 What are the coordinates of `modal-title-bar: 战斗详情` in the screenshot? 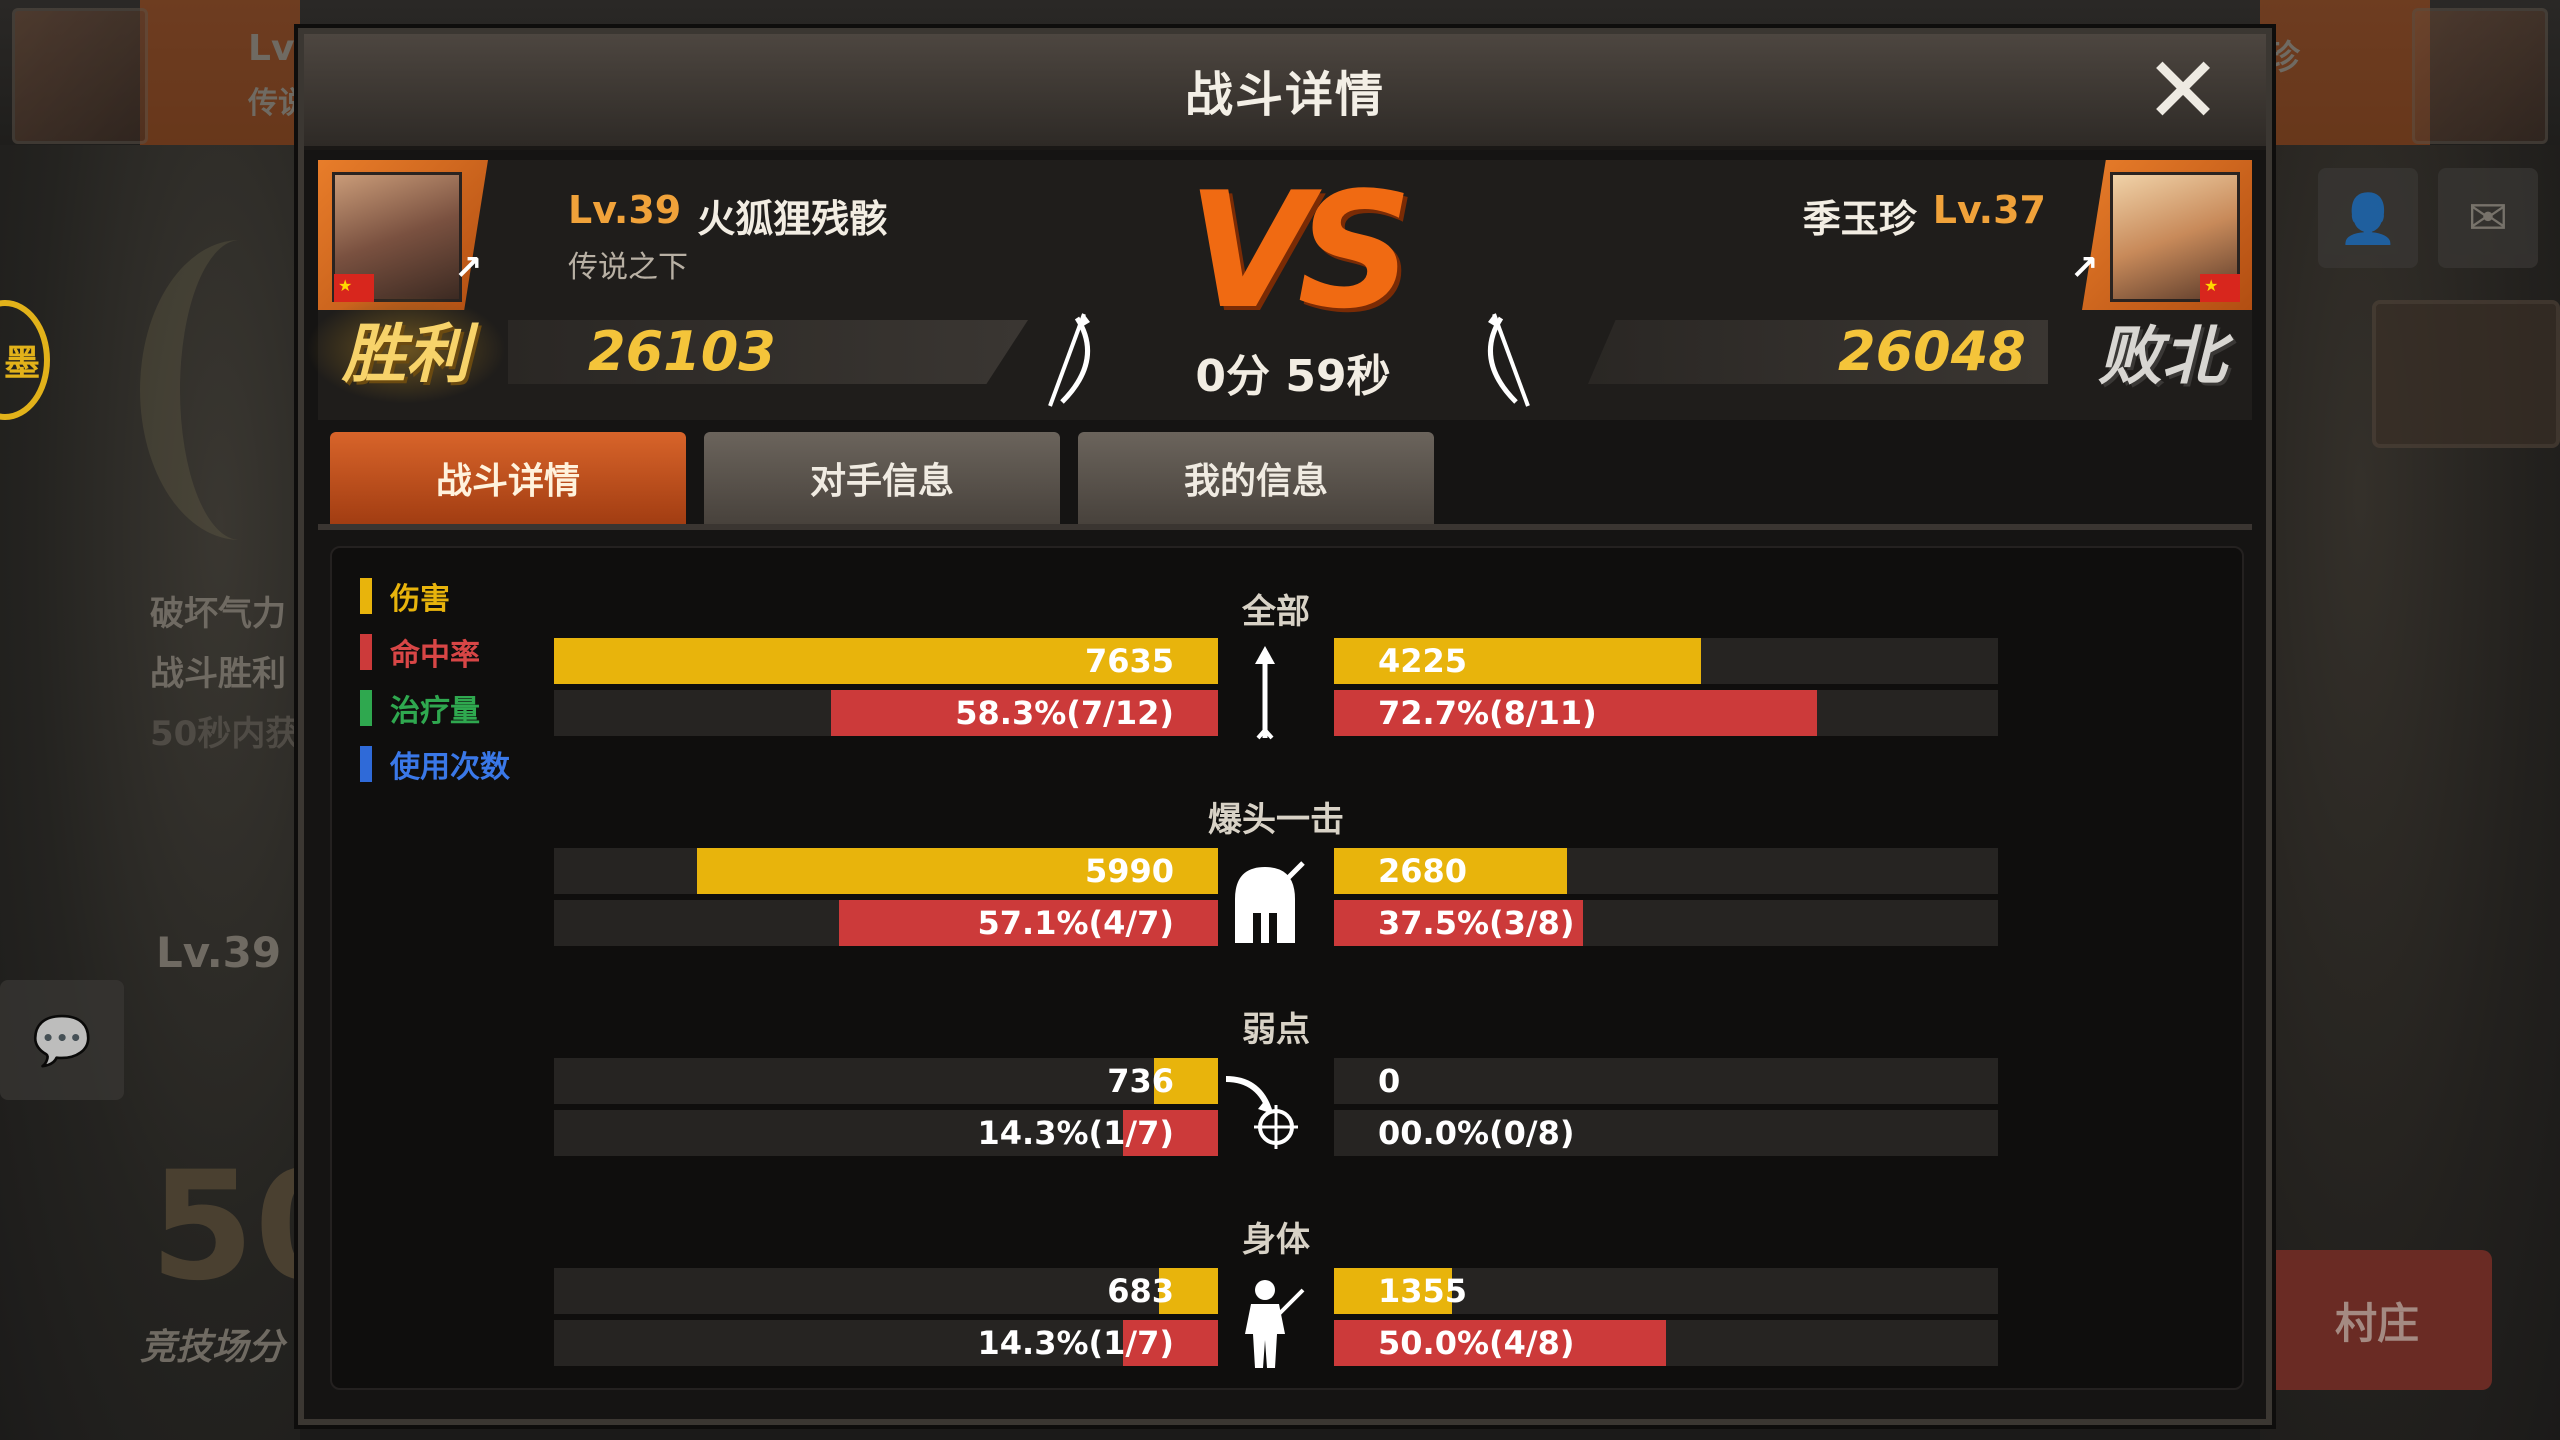 It's located at (1285, 92).